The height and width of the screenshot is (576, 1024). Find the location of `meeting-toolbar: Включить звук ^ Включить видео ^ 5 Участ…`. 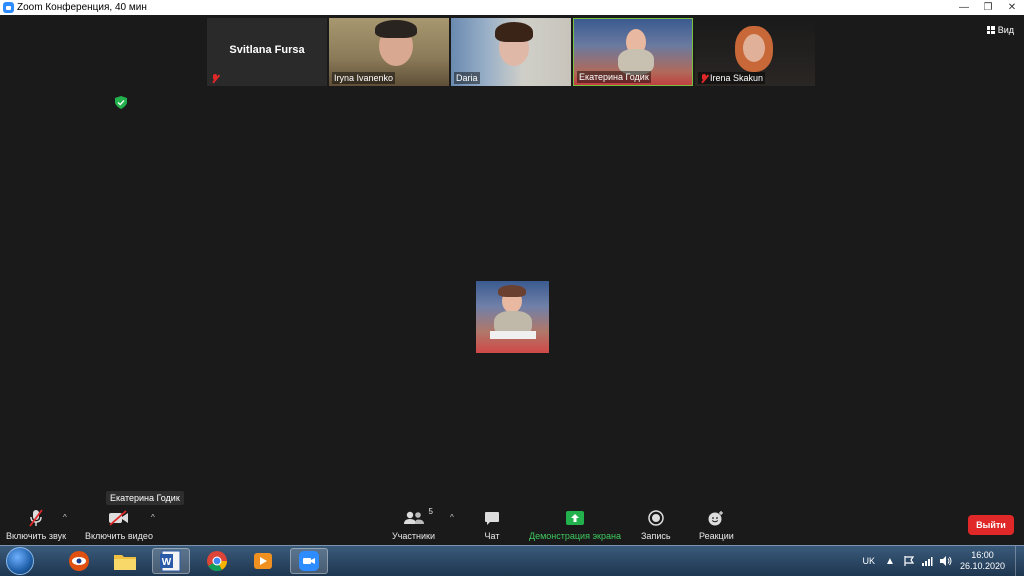

meeting-toolbar: Включить звук ^ Включить видео ^ 5 Участ… is located at coordinates (512, 525).